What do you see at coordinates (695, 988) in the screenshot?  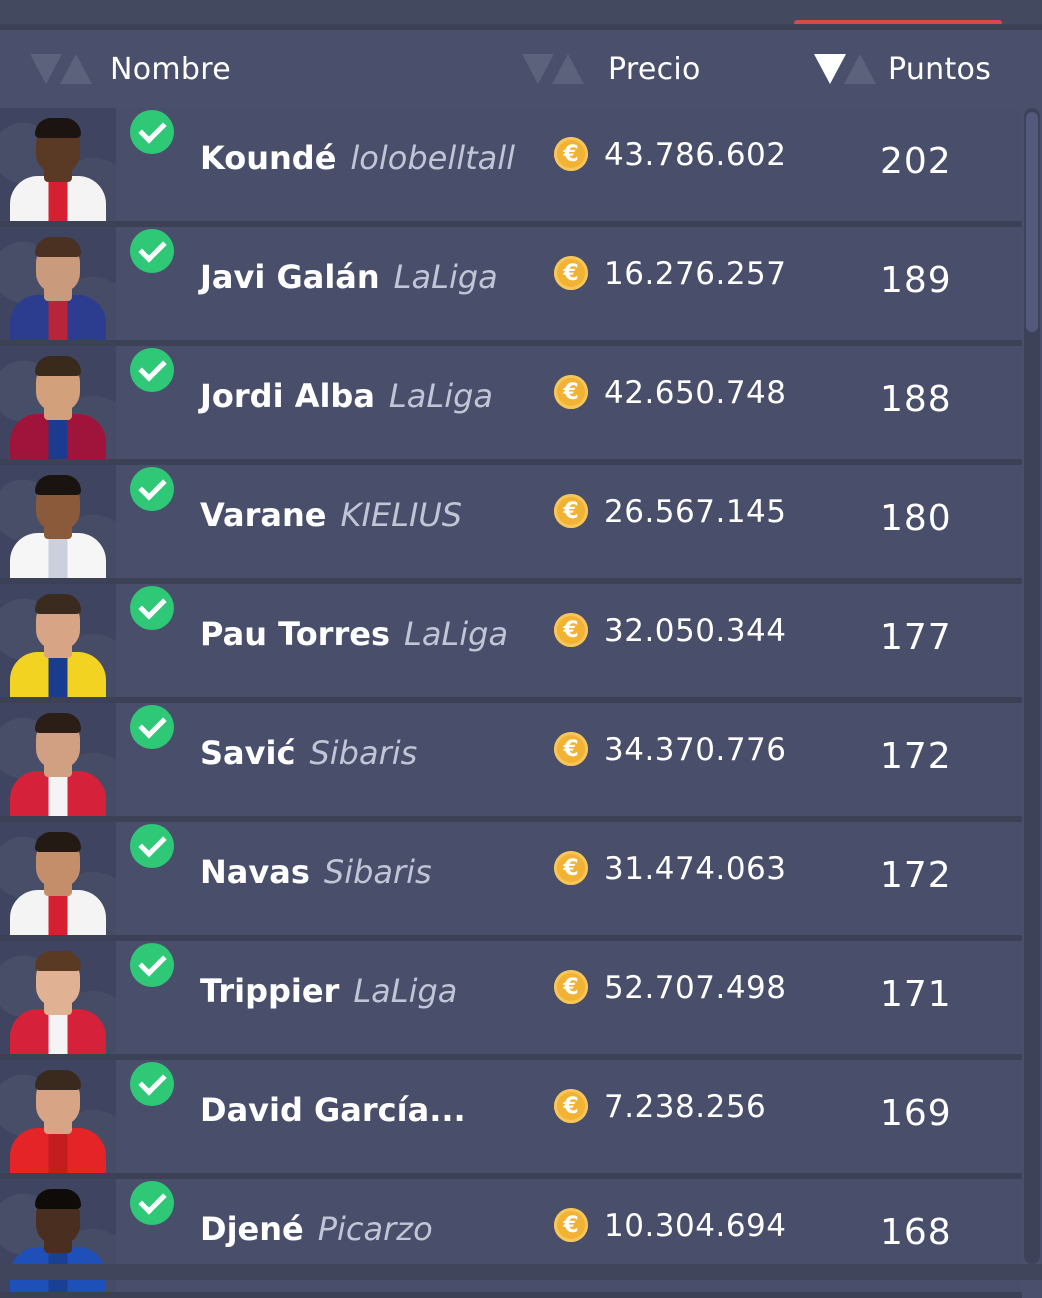 I see `player-price: 52.707.498` at bounding box center [695, 988].